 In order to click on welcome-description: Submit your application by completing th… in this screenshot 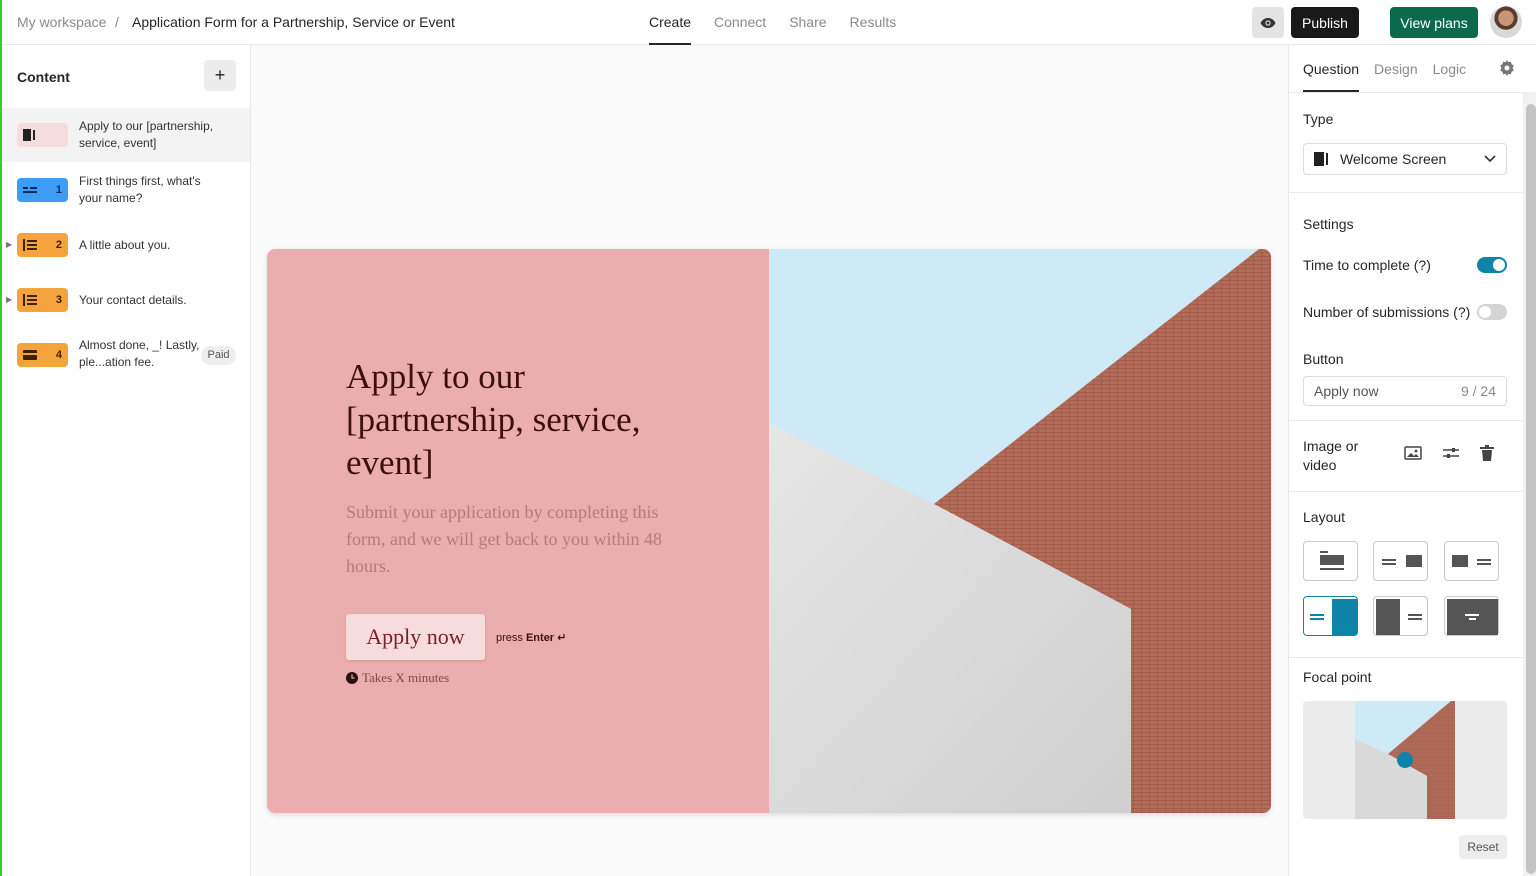, I will do `click(518, 539)`.